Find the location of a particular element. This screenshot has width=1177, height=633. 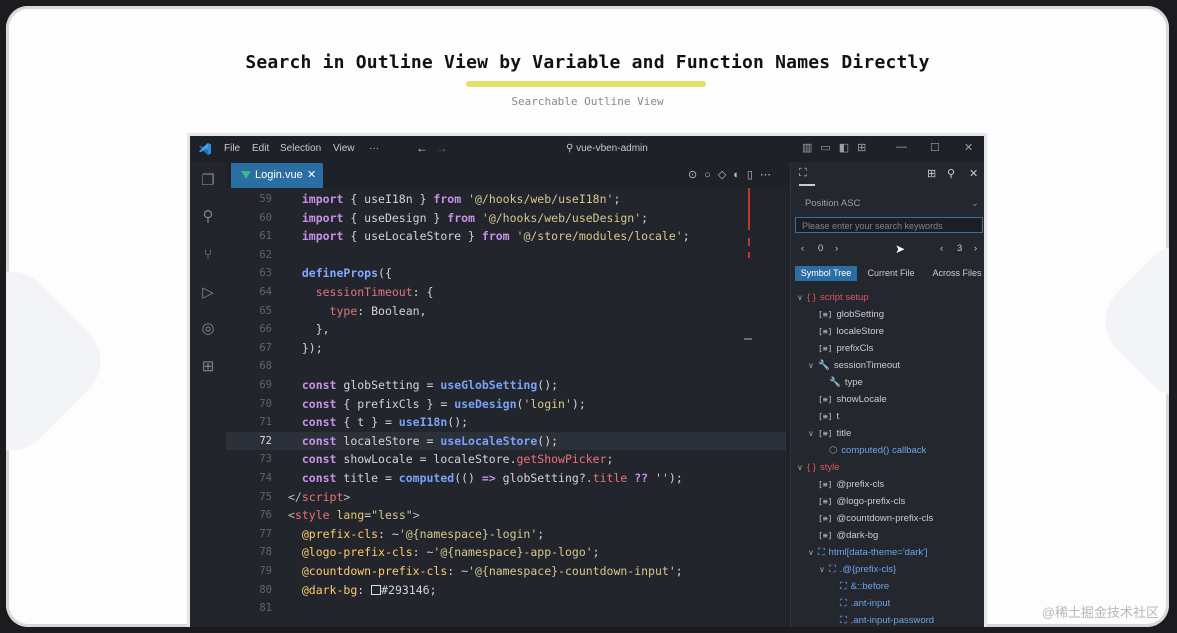

tree-item: [≡] @prefix-cls is located at coordinates (846, 484).